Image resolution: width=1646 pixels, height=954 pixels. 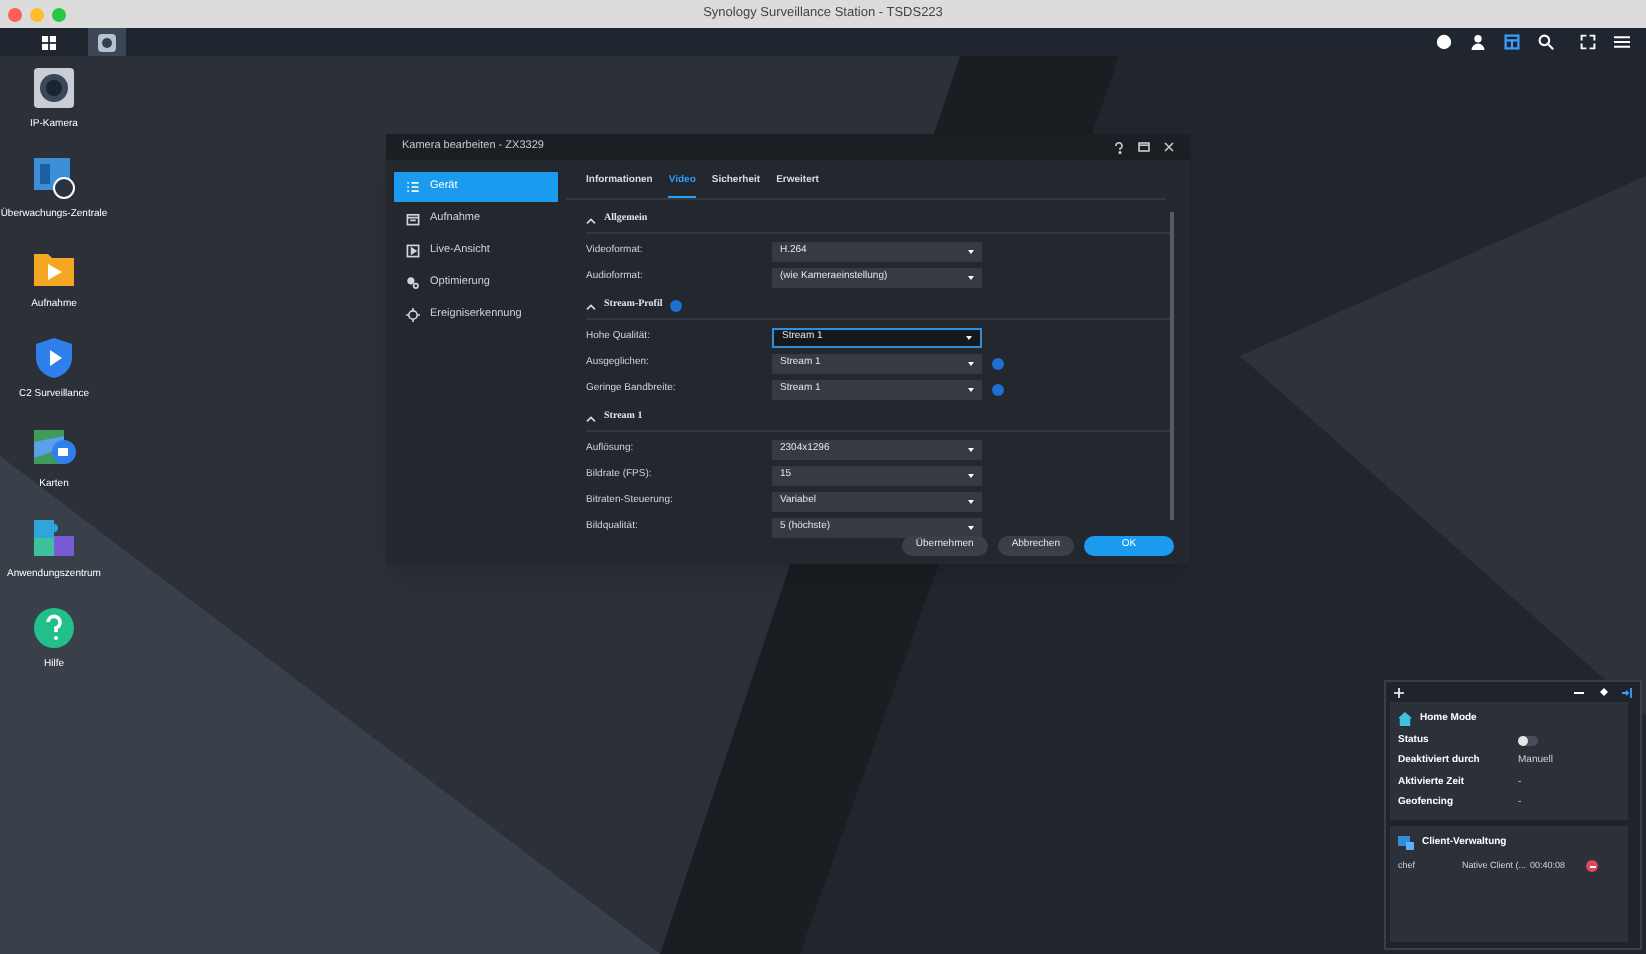 What do you see at coordinates (1588, 42) in the screenshot?
I see `fullscreen-icon` at bounding box center [1588, 42].